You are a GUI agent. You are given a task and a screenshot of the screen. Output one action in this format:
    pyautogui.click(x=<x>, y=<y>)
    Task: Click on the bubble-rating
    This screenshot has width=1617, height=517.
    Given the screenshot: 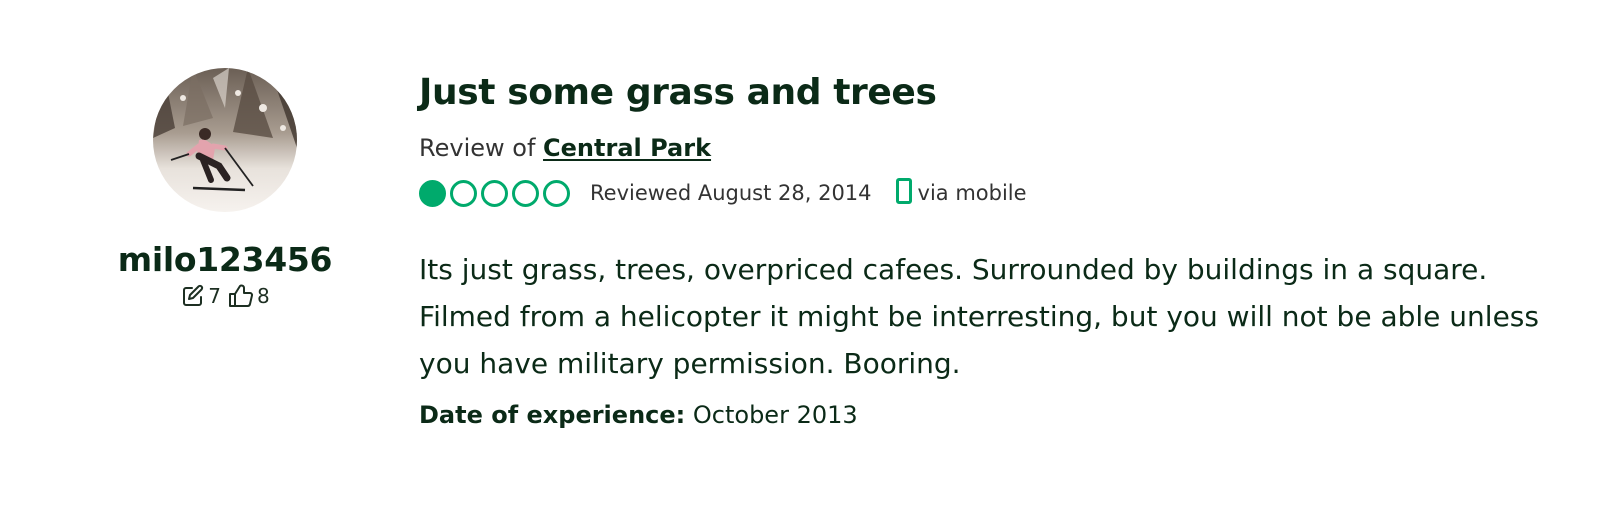 What is the action you would take?
    pyautogui.click(x=494, y=193)
    